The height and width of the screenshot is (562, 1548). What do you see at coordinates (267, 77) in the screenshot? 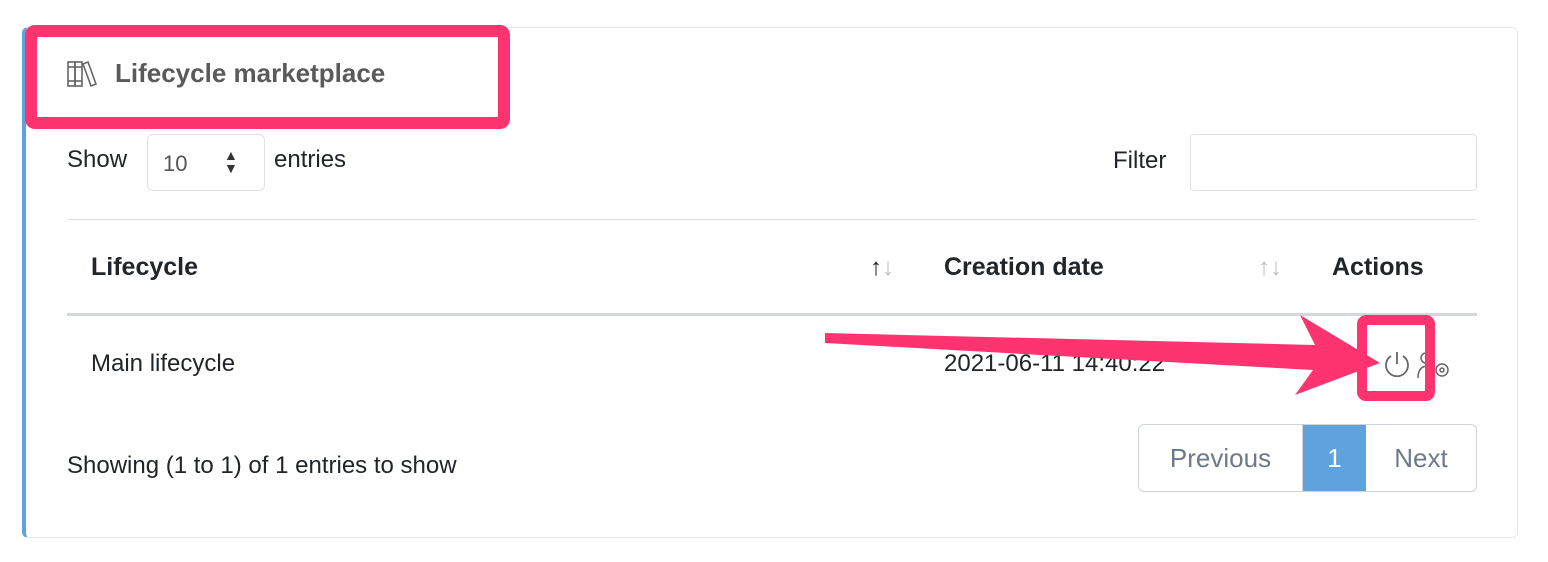
I see `annotation-highlight-title` at bounding box center [267, 77].